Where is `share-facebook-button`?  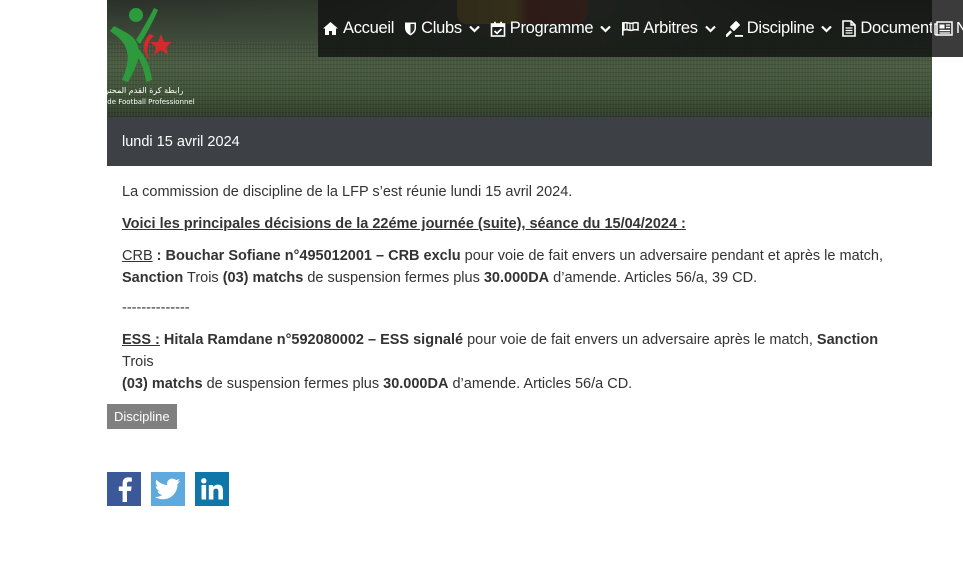 share-facebook-button is located at coordinates (124, 489).